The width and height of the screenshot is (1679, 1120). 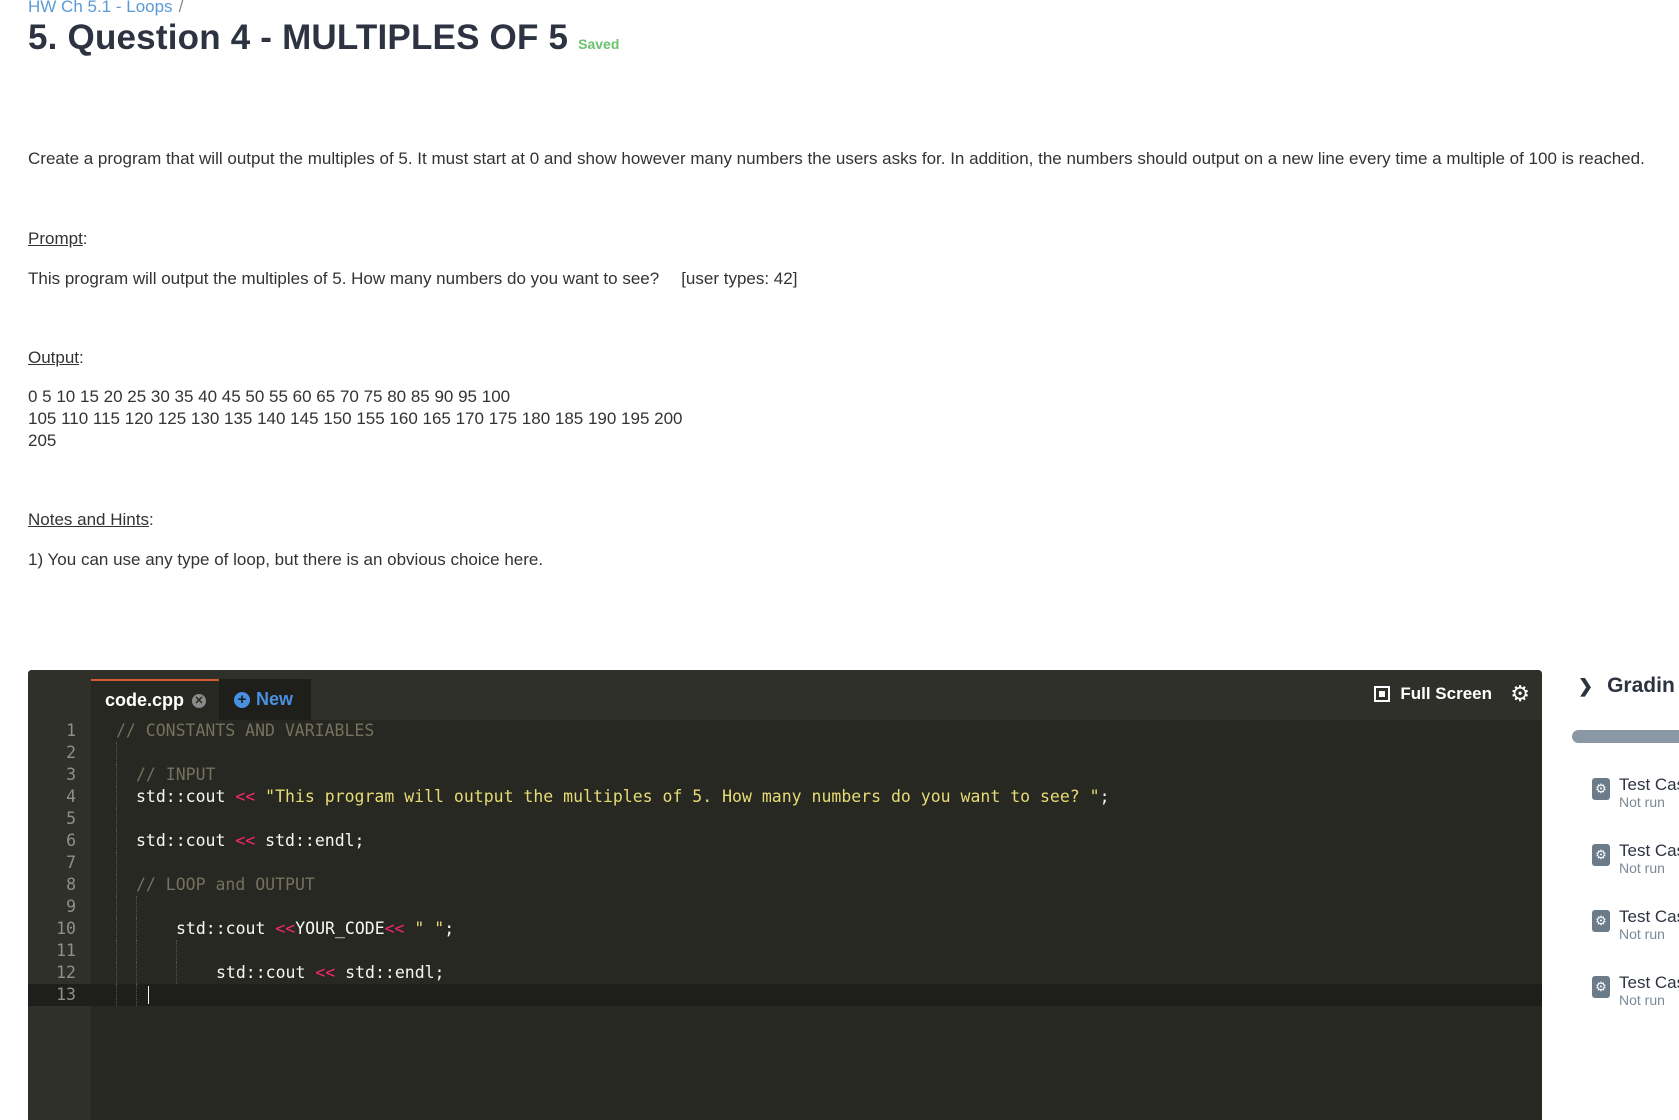 I want to click on saved-status: Saved, so click(x=599, y=44).